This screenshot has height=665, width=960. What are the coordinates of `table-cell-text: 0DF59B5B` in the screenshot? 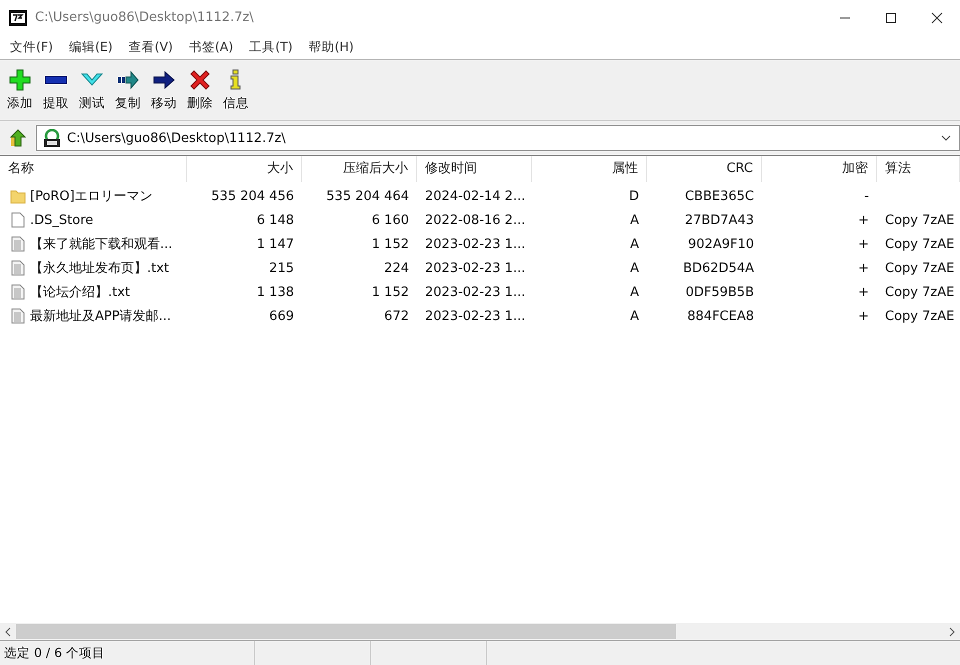 It's located at (719, 292).